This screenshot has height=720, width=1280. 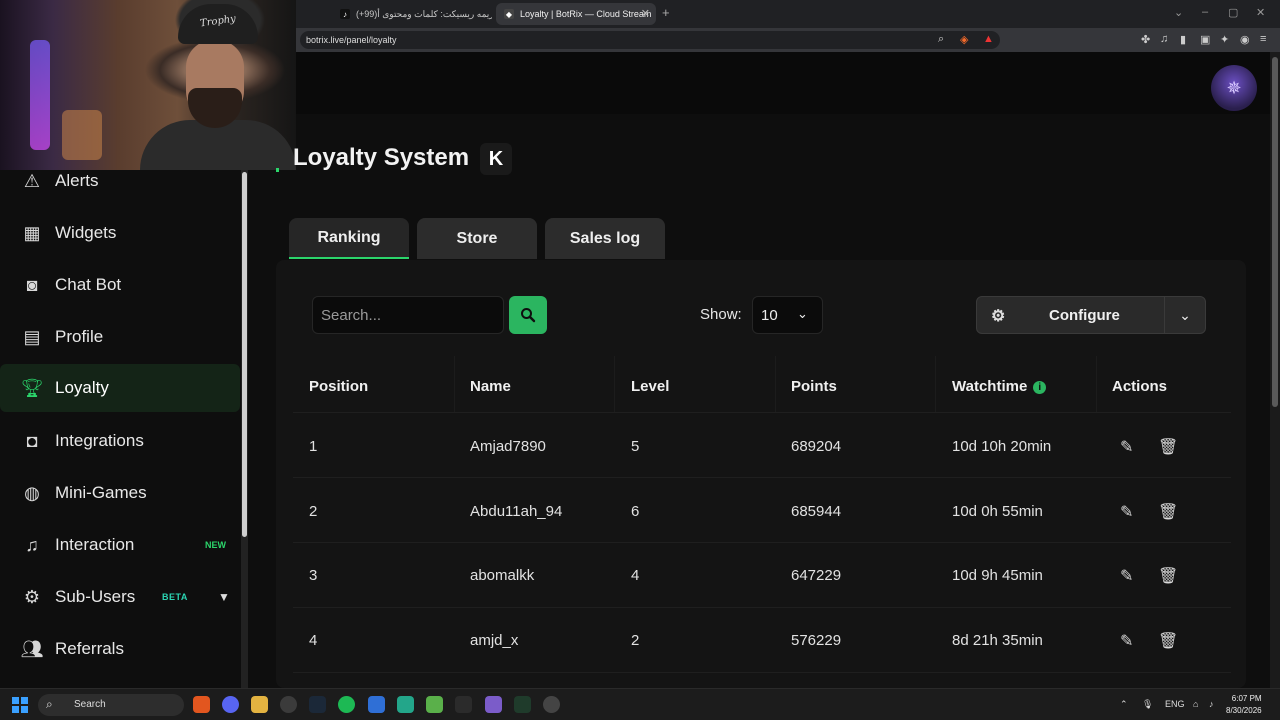 I want to click on search-button, so click(x=528, y=315).